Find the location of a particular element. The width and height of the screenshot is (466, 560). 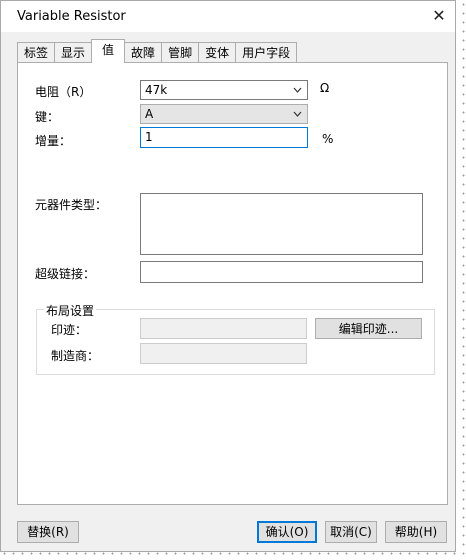

tab-strip: 标签 显示 值 故障 管脚 变体 用户字段 is located at coordinates (157, 51).